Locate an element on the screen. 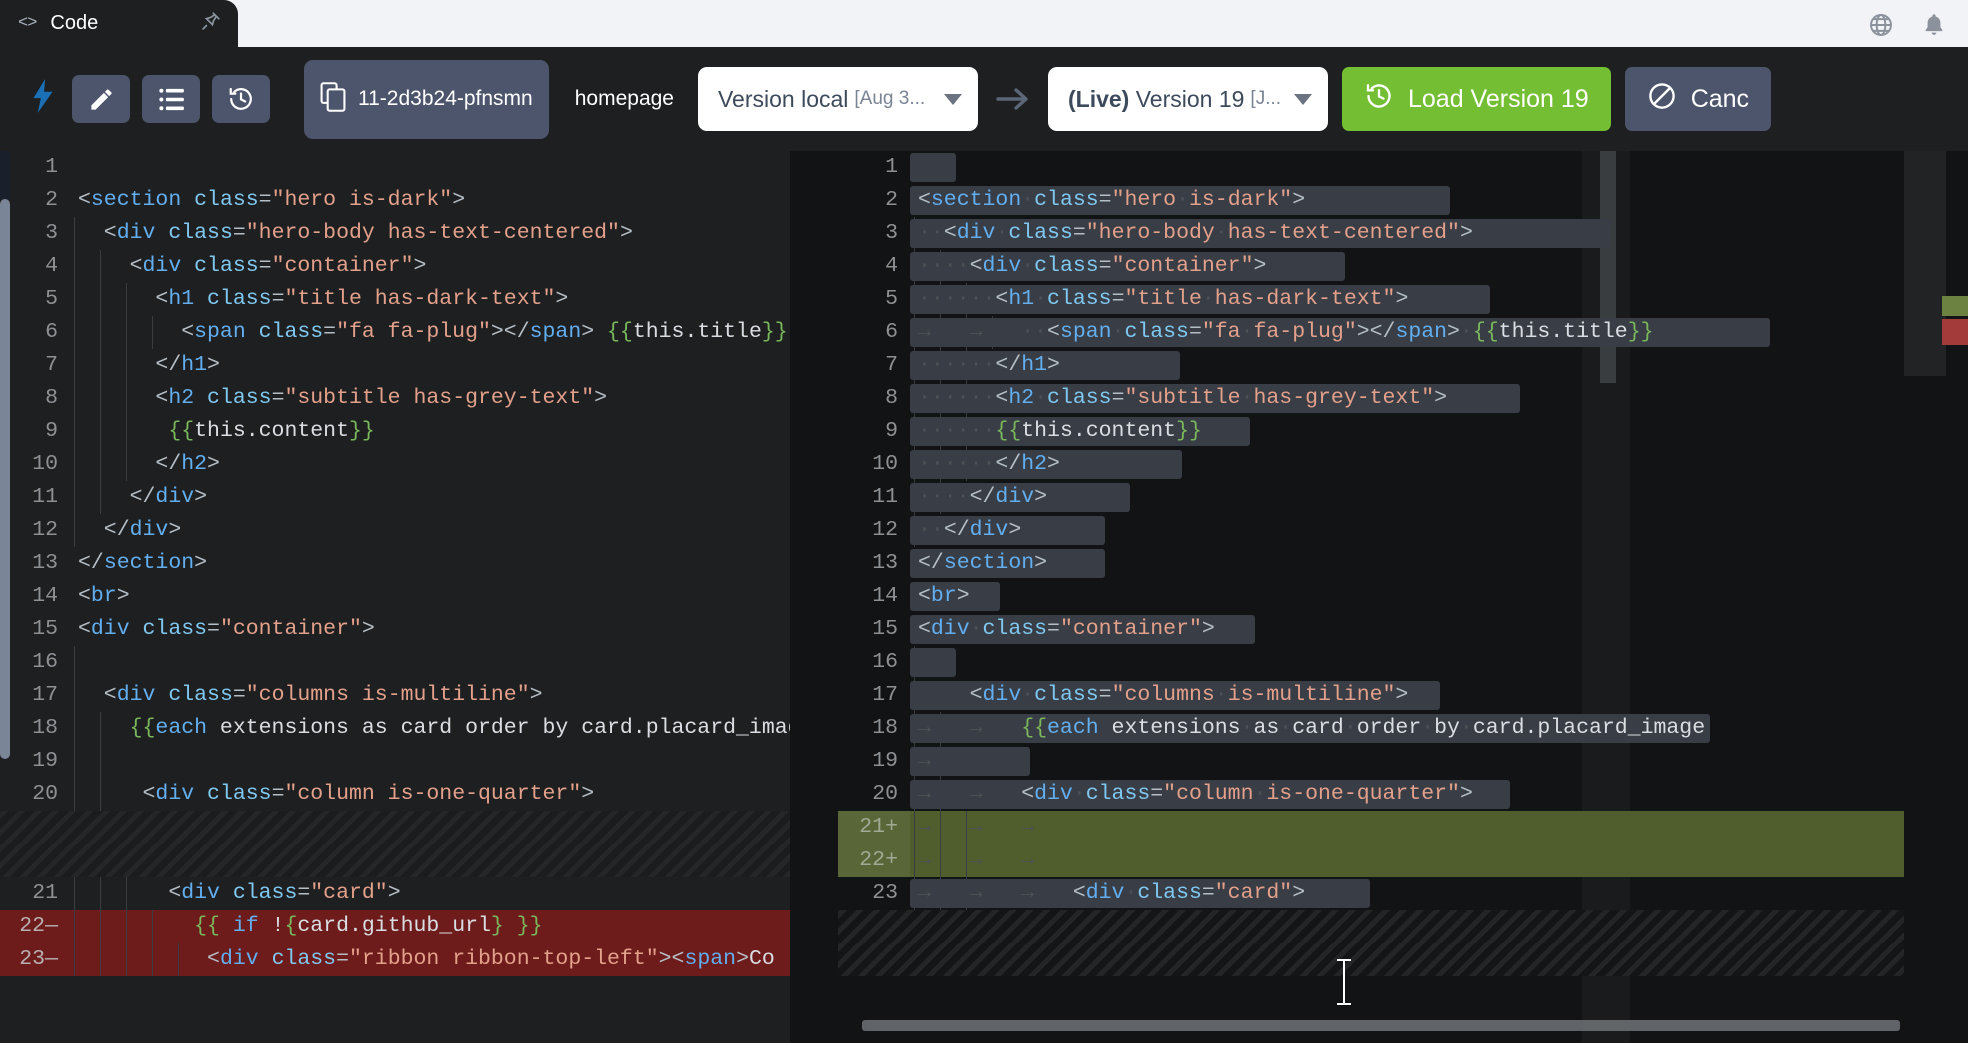  code-token: ······ is located at coordinates (957, 398).